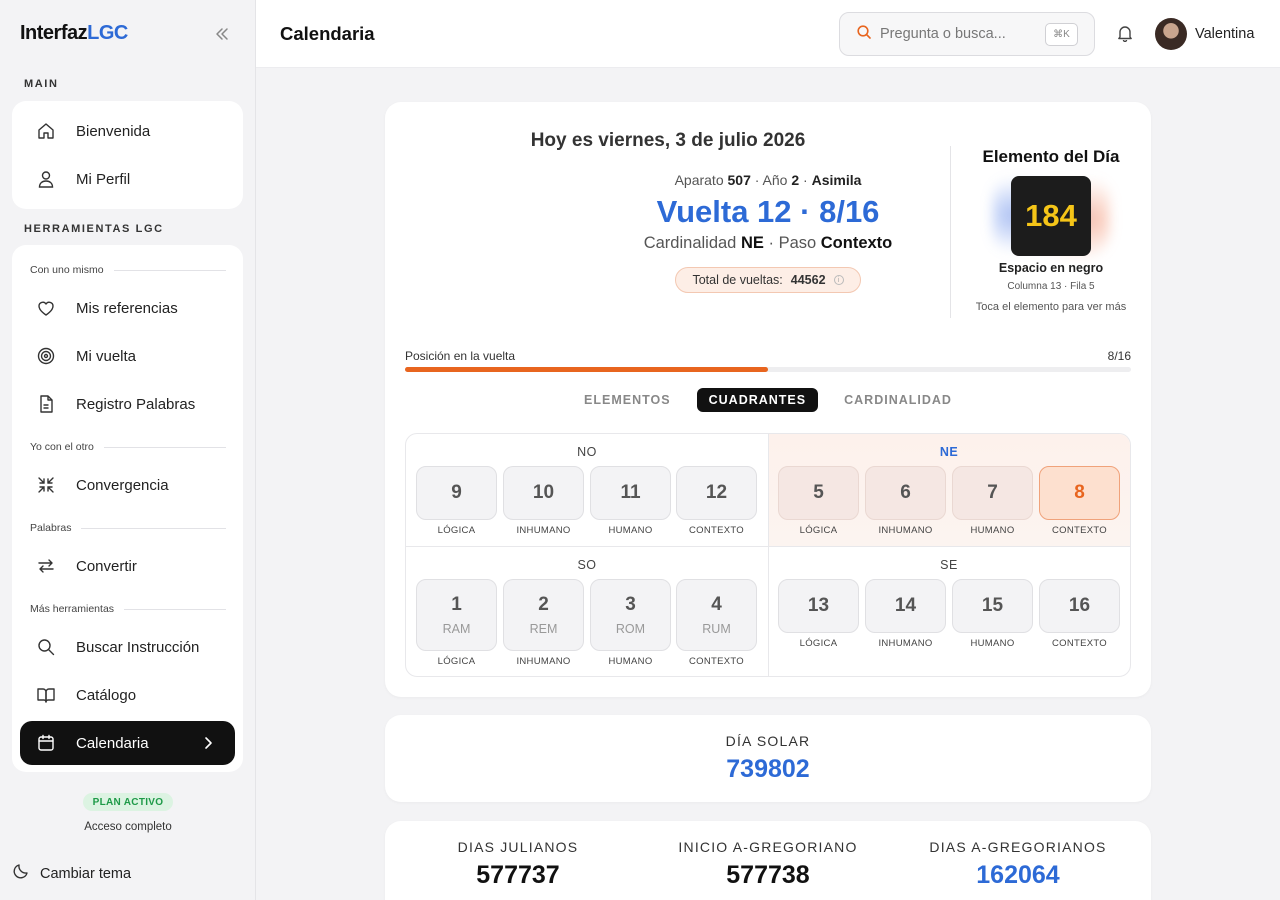  What do you see at coordinates (818, 501) in the screenshot?
I see `quadrant-cell: 5 LÓGICA` at bounding box center [818, 501].